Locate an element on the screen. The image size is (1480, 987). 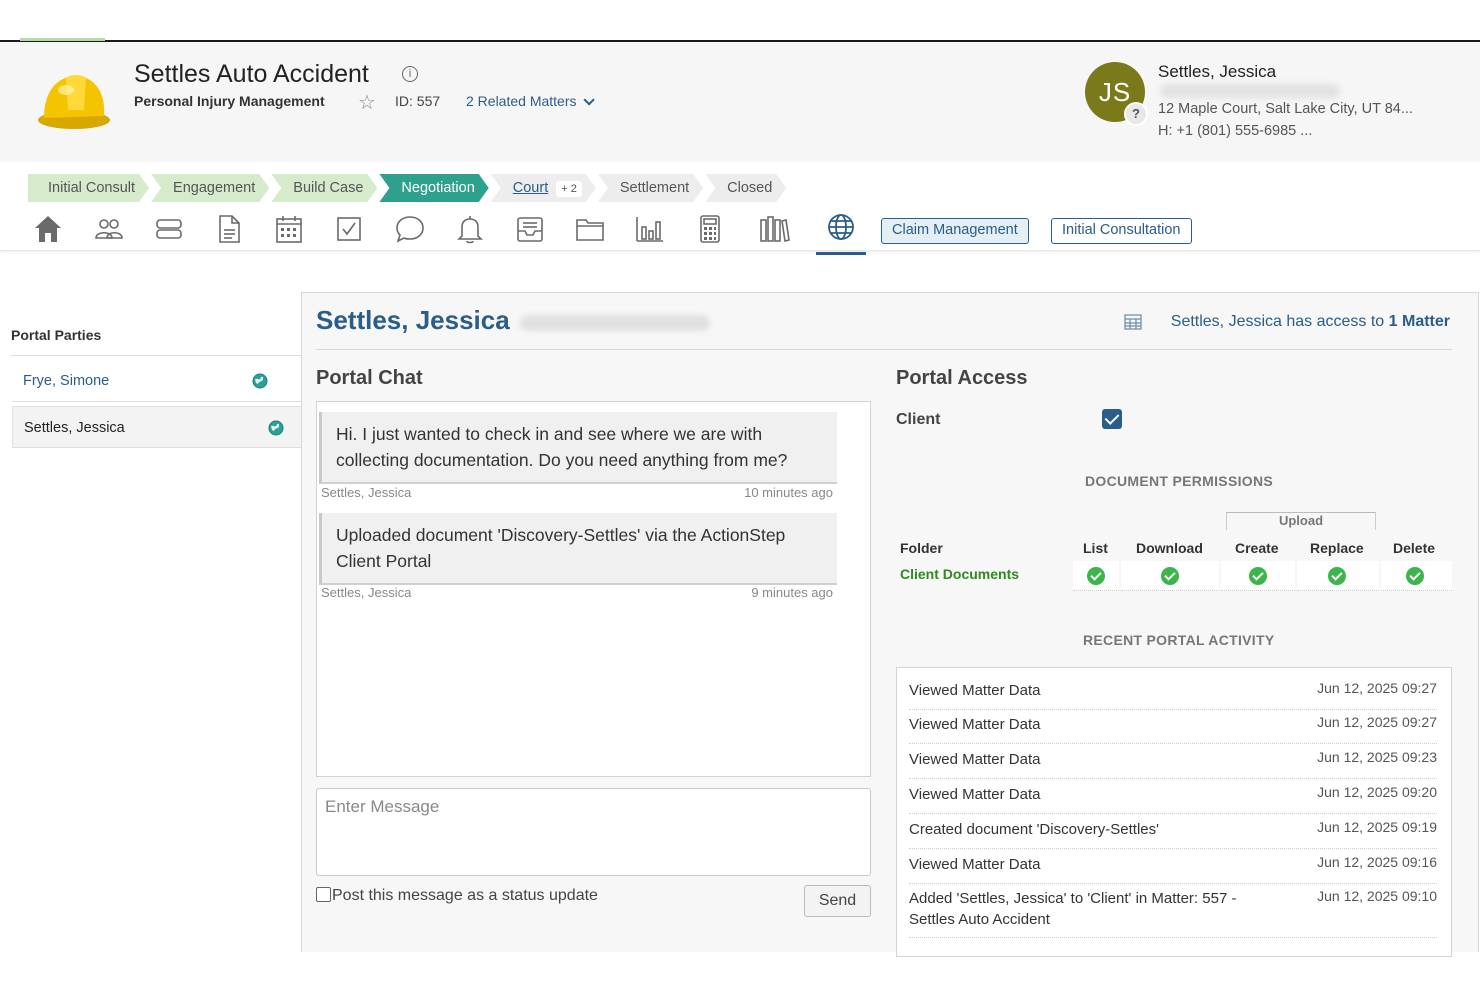
perm-cell-delete is located at coordinates (1416, 576).